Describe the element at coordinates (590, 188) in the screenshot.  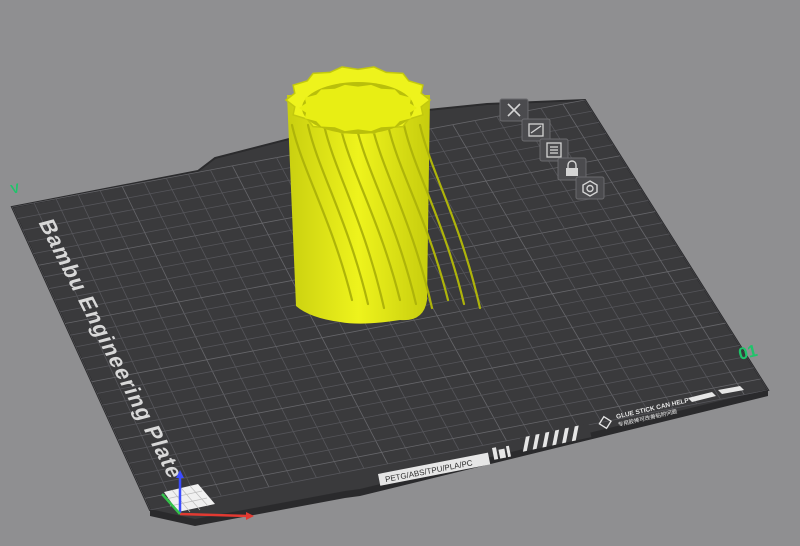
I see `orient-plate-button` at that location.